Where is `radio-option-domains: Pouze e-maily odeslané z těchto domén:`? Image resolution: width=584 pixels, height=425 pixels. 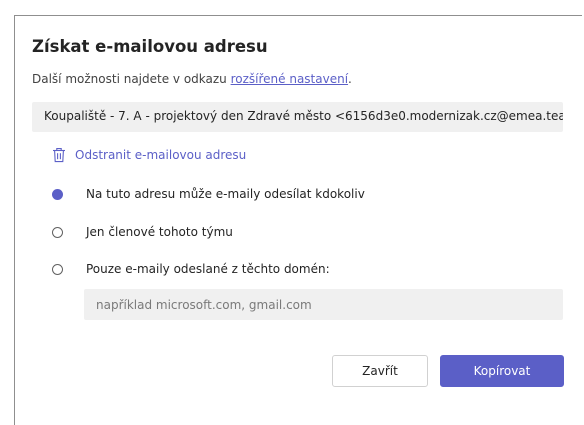
radio-option-domains: Pouze e-maily odeslané z těchto domén: is located at coordinates (191, 269).